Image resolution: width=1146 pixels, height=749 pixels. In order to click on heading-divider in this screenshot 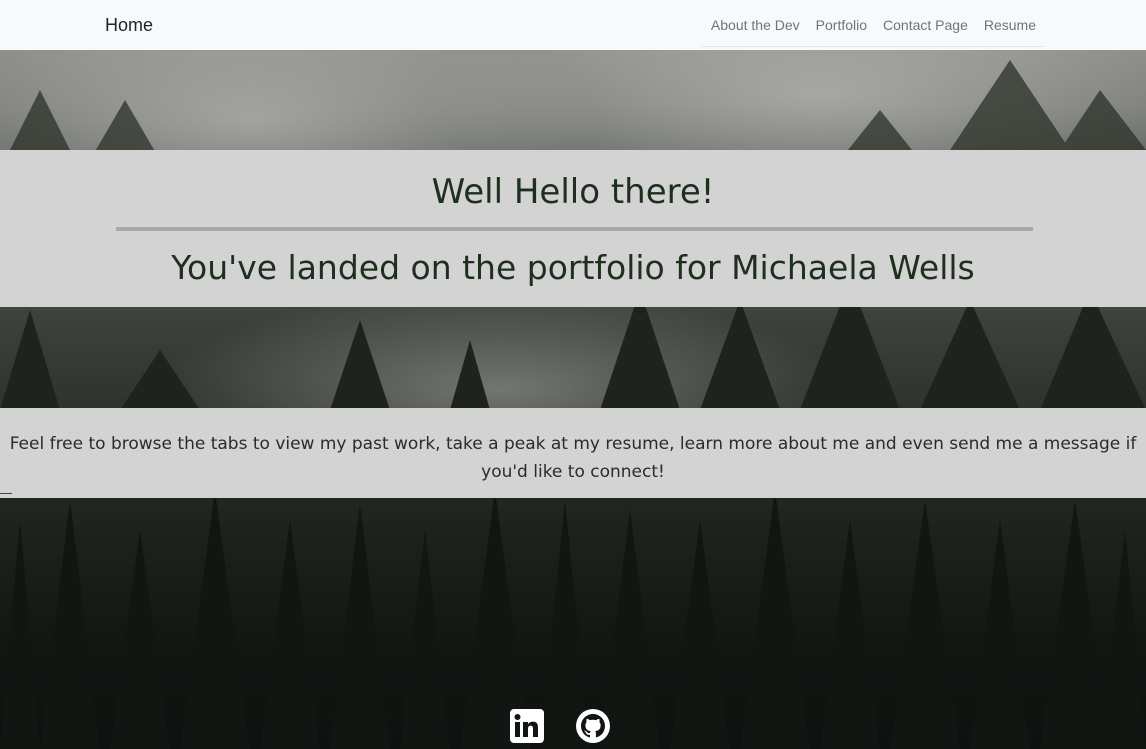, I will do `click(574, 229)`.